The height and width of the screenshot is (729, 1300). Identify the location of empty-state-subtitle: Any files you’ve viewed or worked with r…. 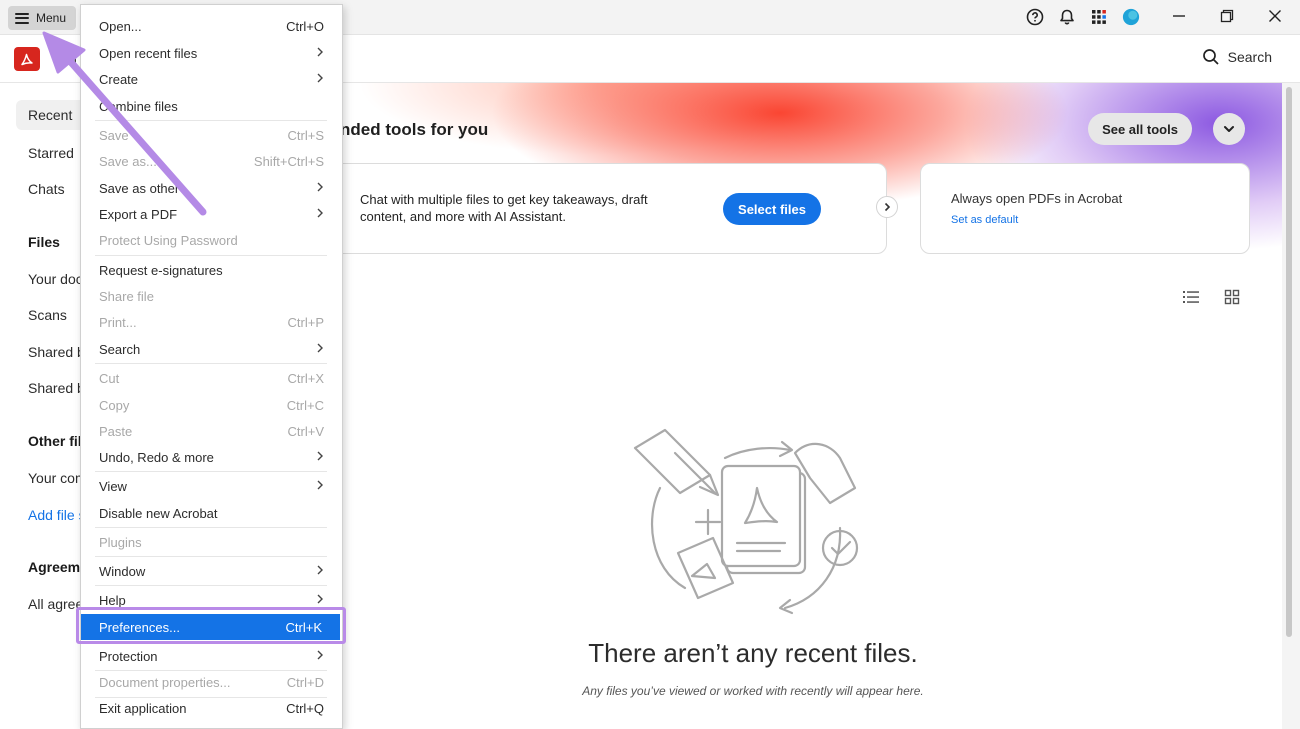
(753, 691).